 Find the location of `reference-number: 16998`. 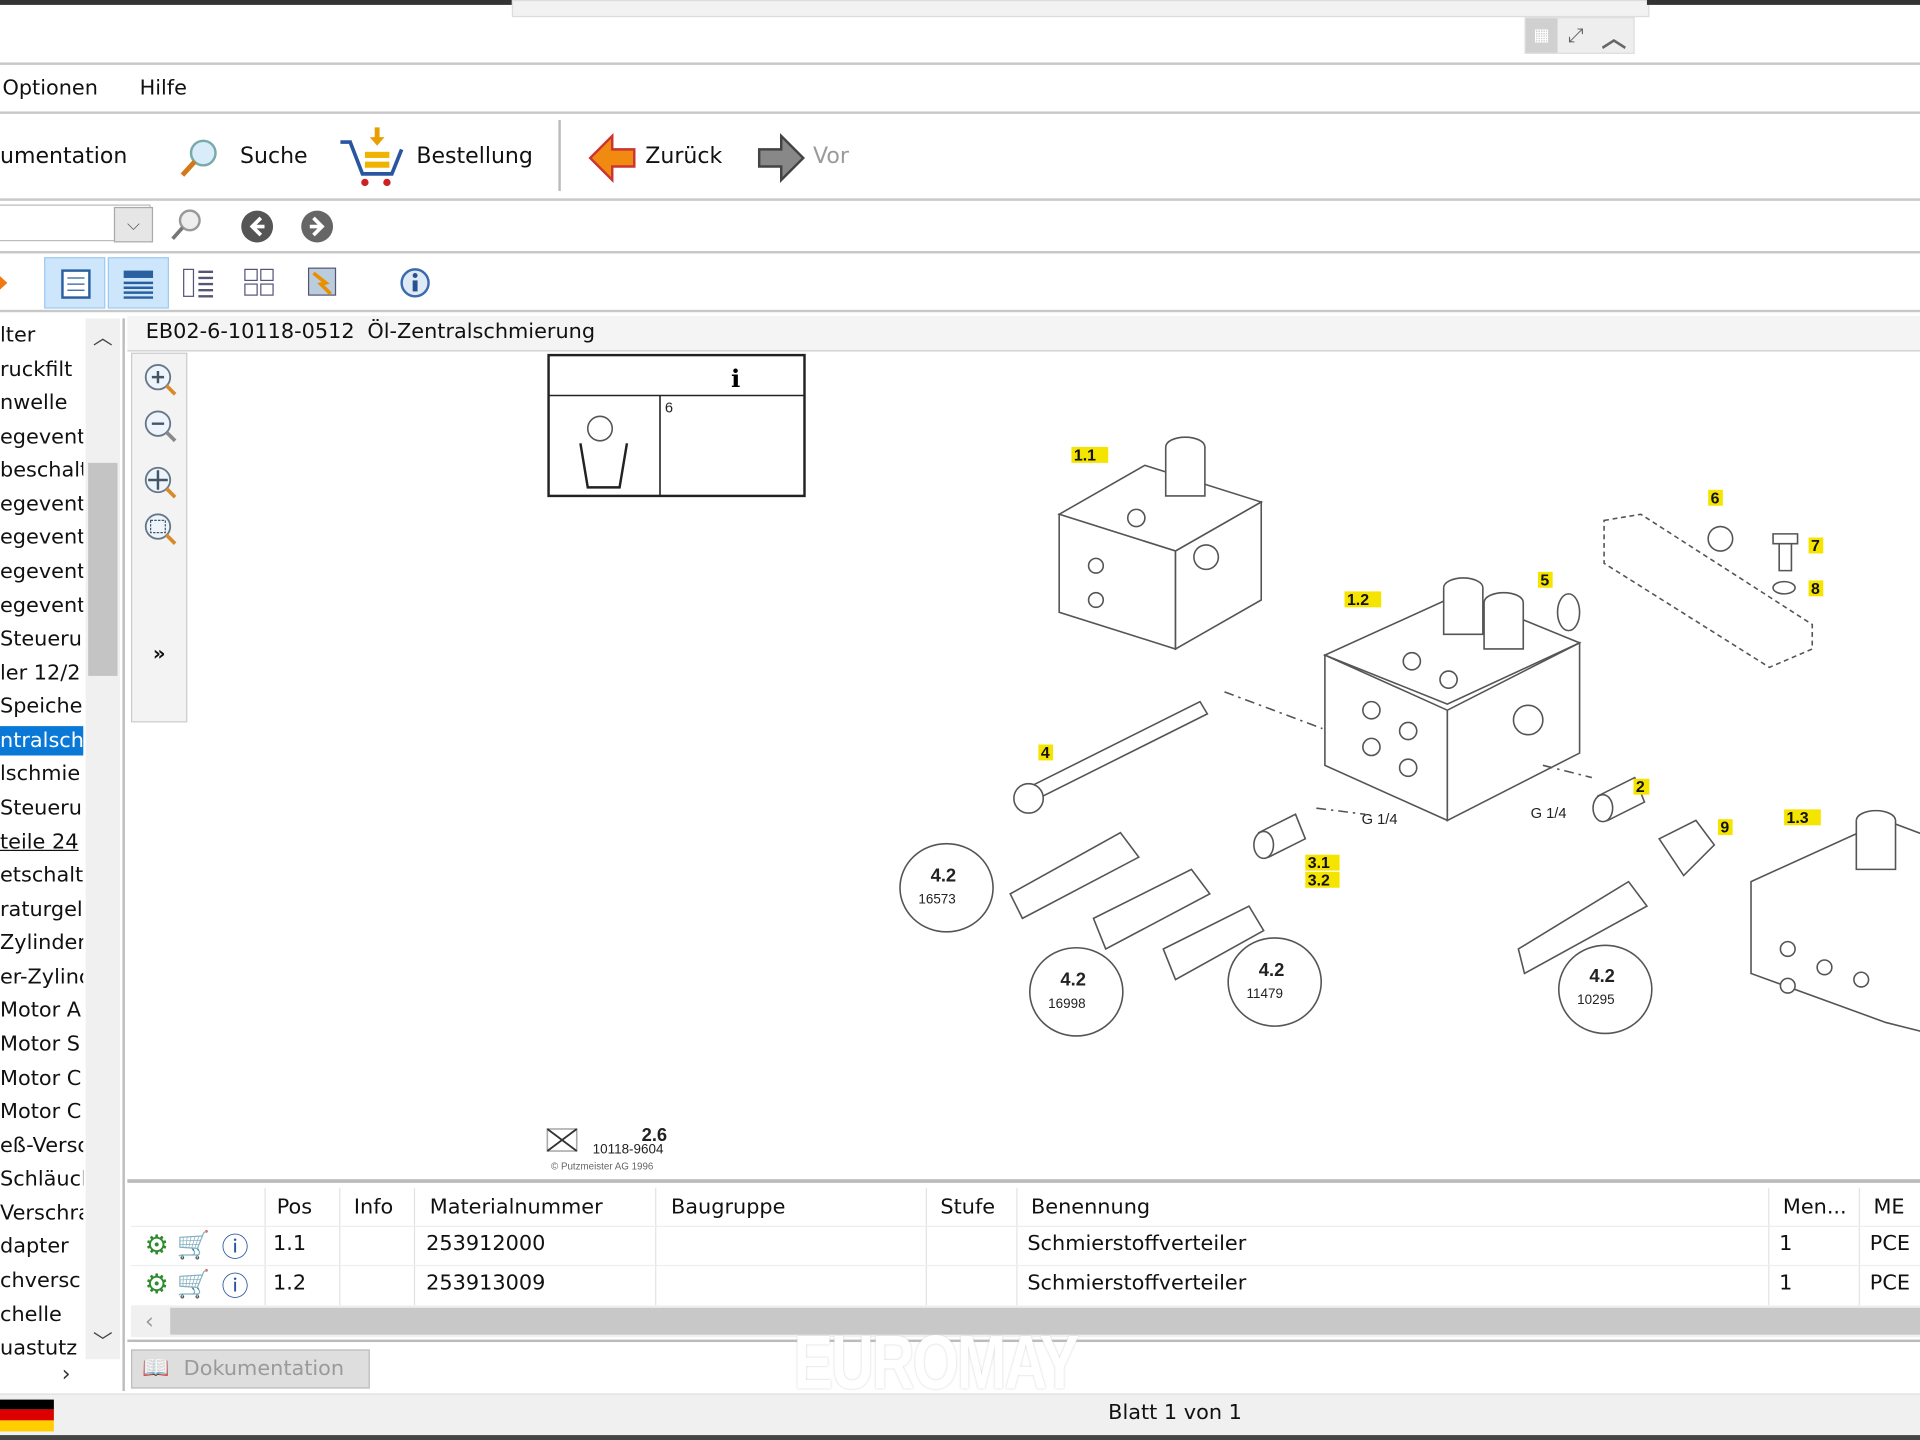

reference-number: 16998 is located at coordinates (1066, 1003).